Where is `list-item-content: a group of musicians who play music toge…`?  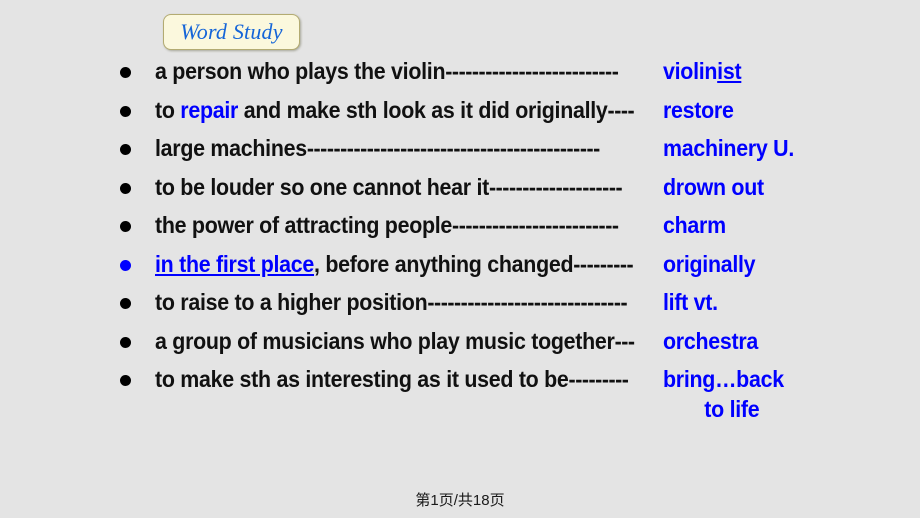
list-item-content: a group of musicians who play music toge… is located at coordinates (512, 341).